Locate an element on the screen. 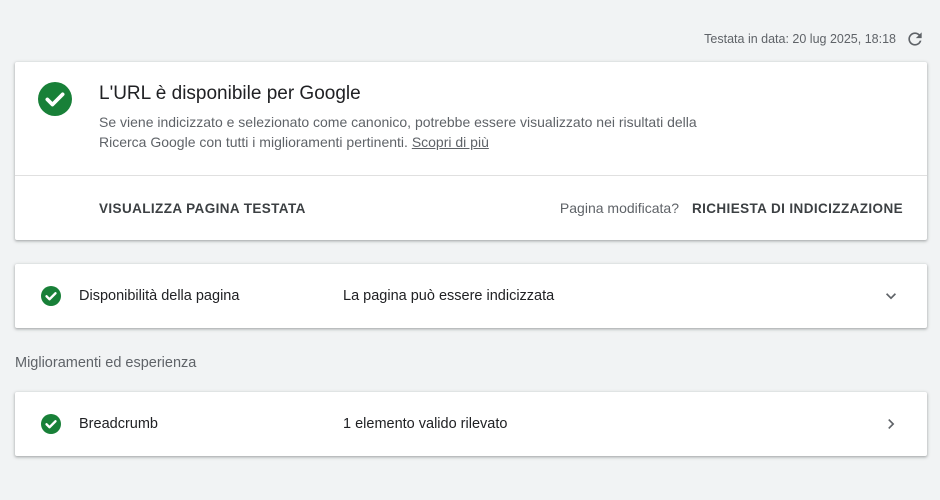 The image size is (940, 500). refresh-icon is located at coordinates (915, 39).